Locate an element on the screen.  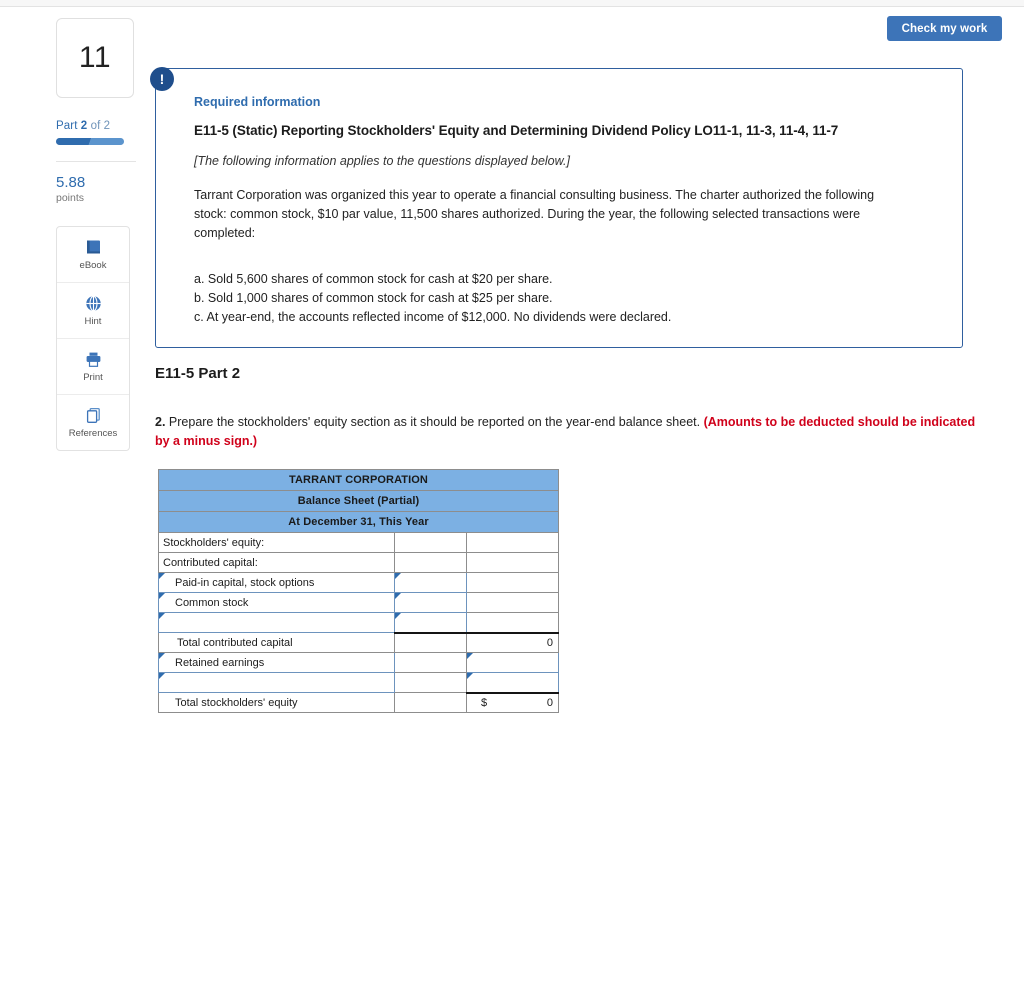
currency-symbol: $ is located at coordinates (484, 702).